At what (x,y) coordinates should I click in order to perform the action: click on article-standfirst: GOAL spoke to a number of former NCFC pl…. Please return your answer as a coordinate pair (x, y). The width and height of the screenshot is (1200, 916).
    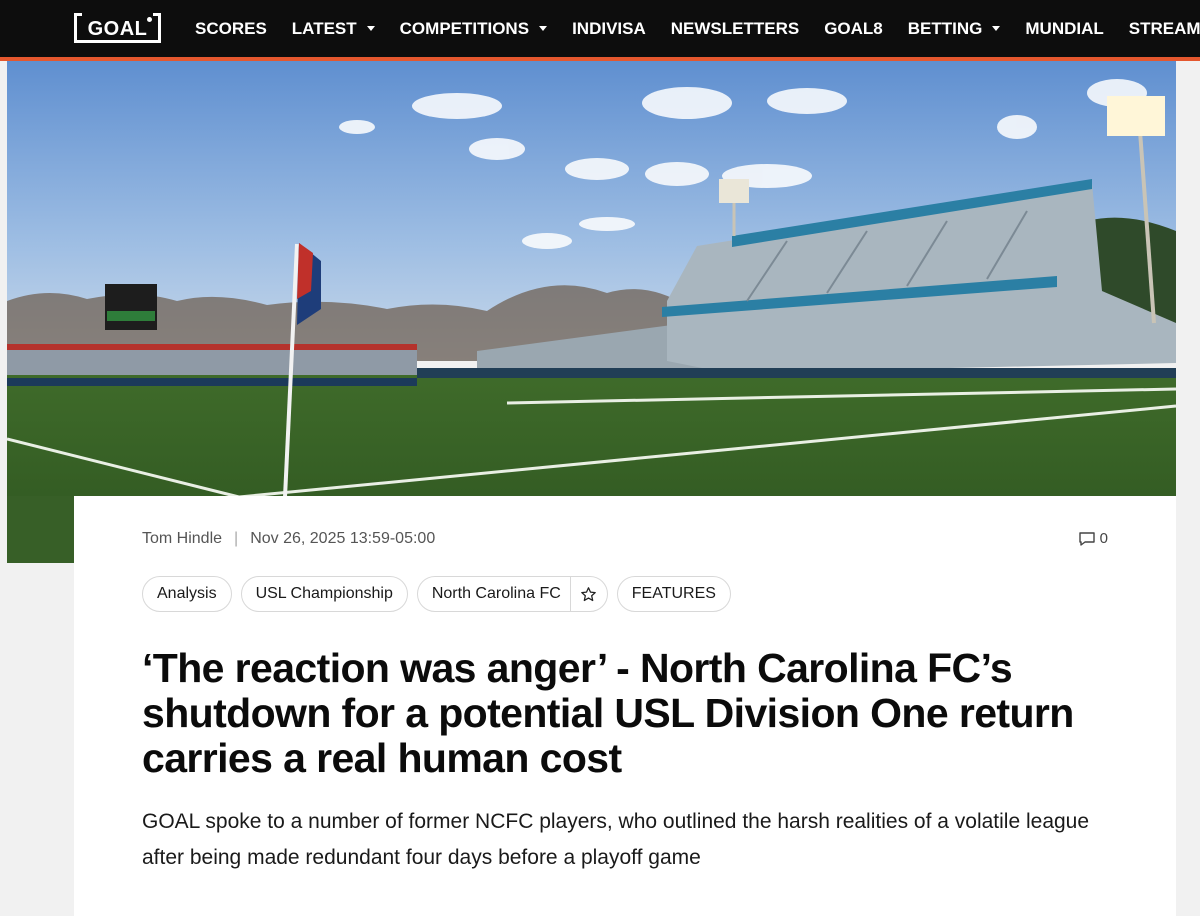
    Looking at the image, I should click on (616, 839).